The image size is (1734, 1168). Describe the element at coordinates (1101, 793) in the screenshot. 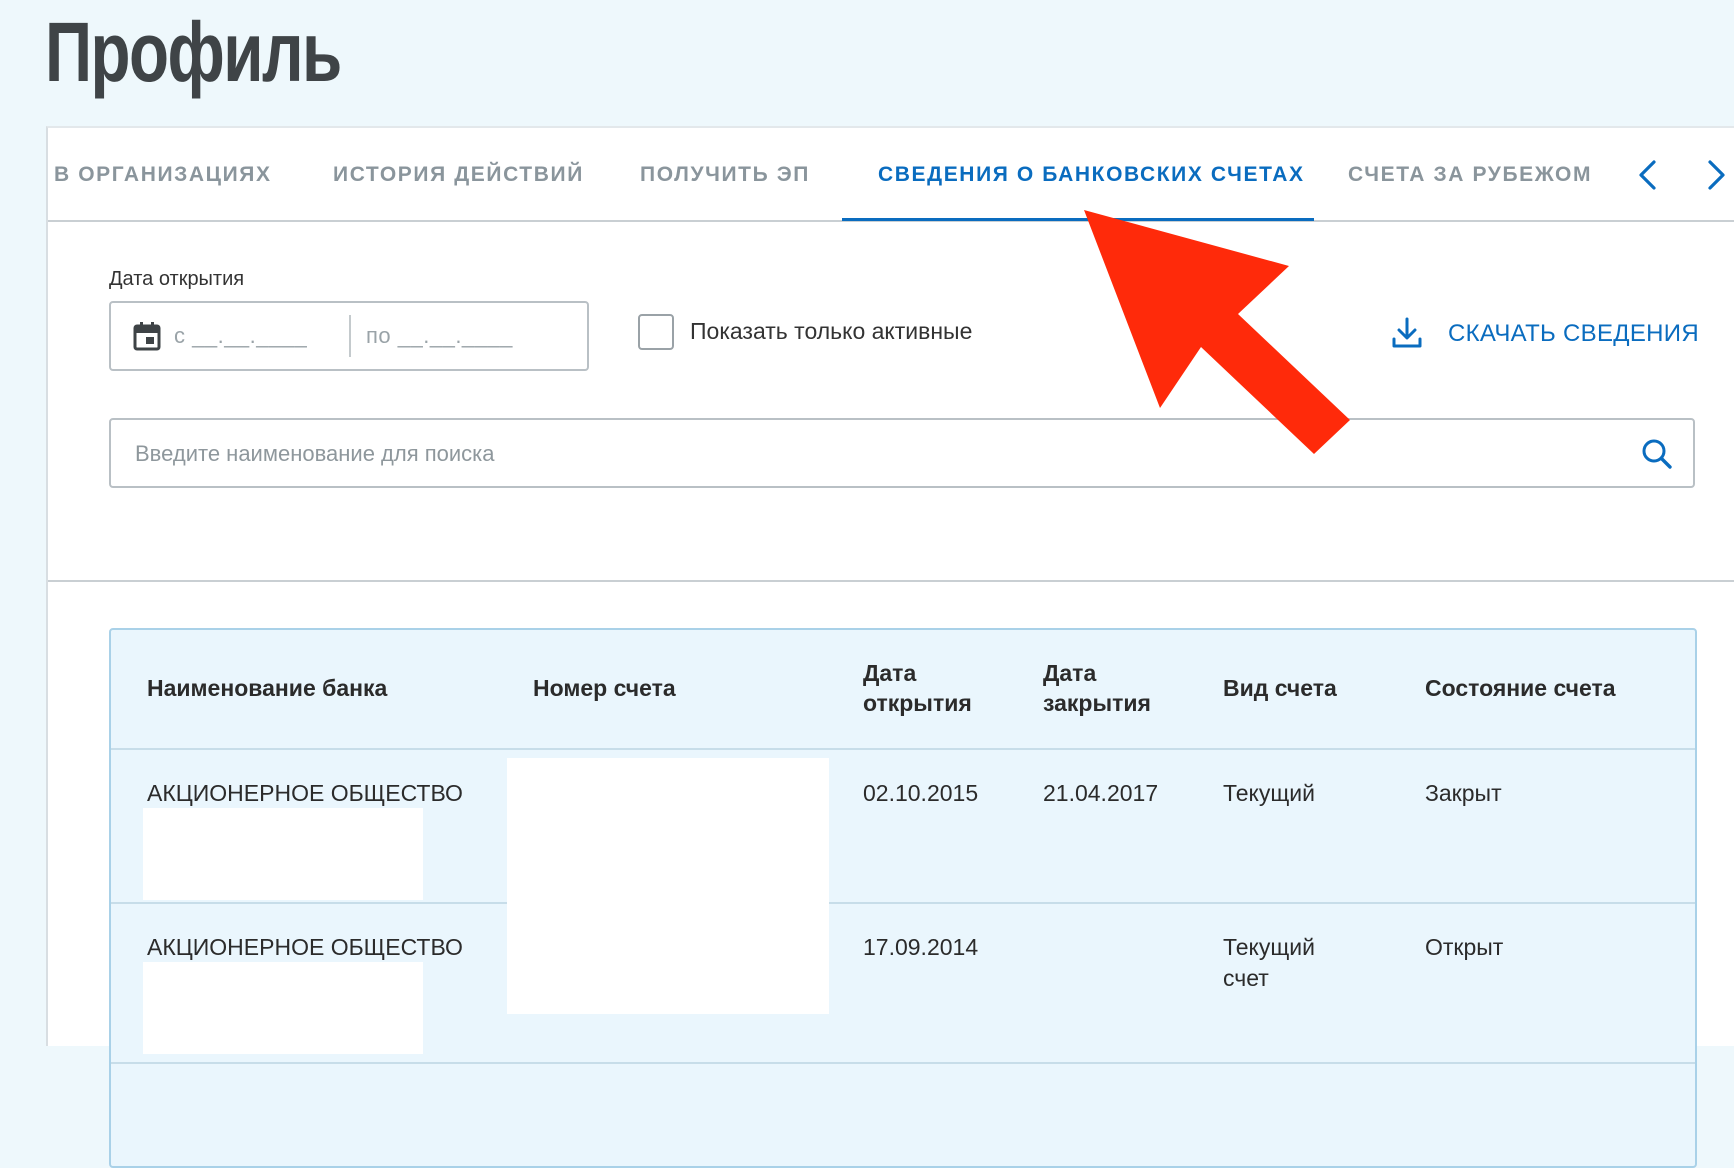

I see `cell-close-date: 21.04.2017` at that location.